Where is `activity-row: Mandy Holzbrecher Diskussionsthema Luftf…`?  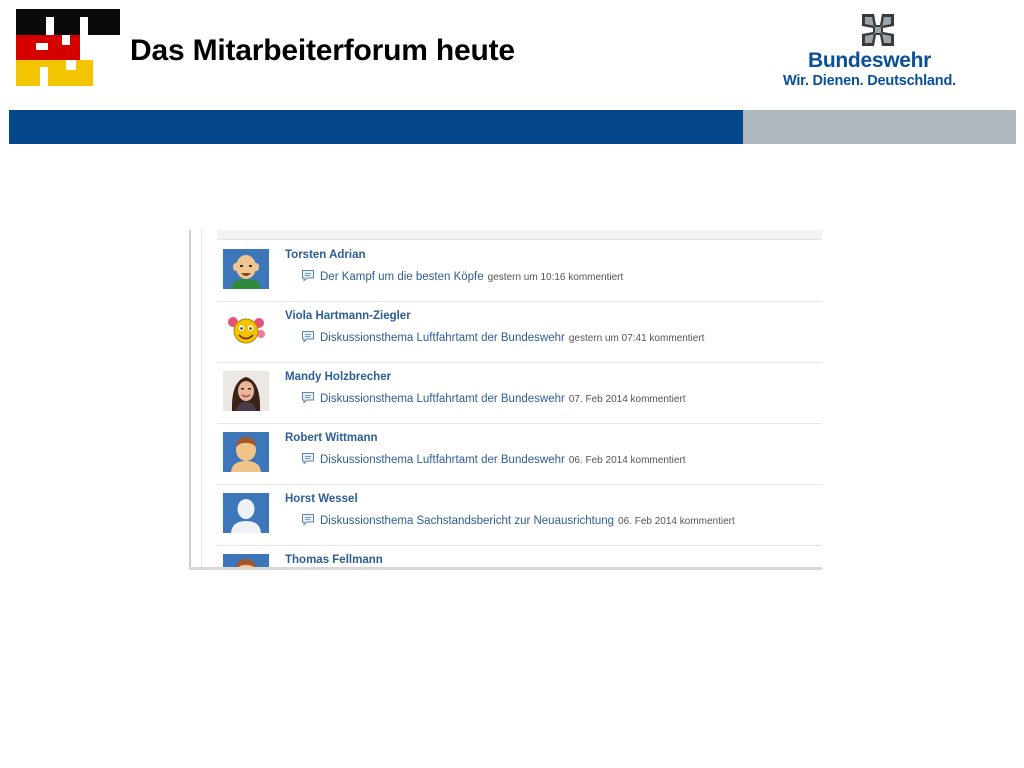
activity-row: Mandy Holzbrecher Diskussionsthema Luftf… is located at coordinates (519, 393).